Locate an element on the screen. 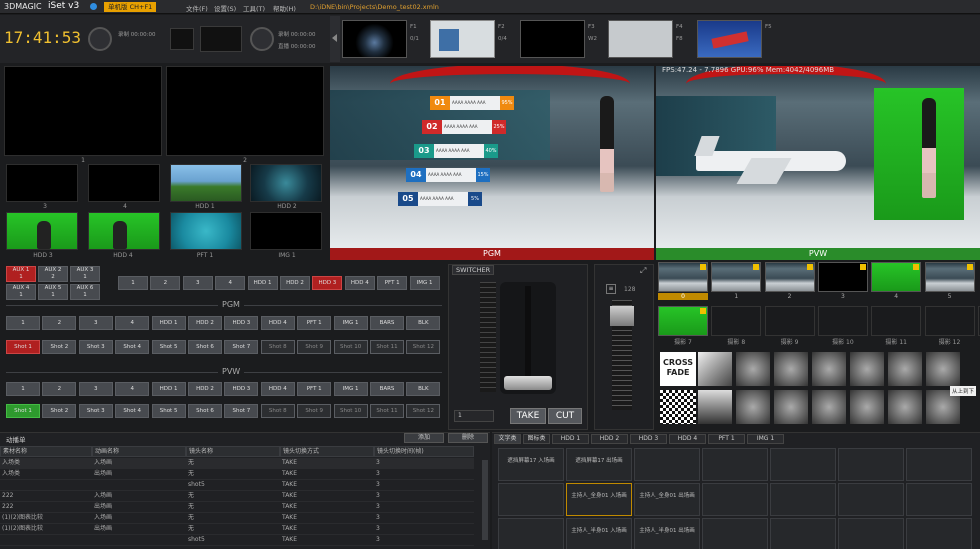 The width and height of the screenshot is (980, 549). pgm-shot-button: Shot 5 is located at coordinates (168, 347).